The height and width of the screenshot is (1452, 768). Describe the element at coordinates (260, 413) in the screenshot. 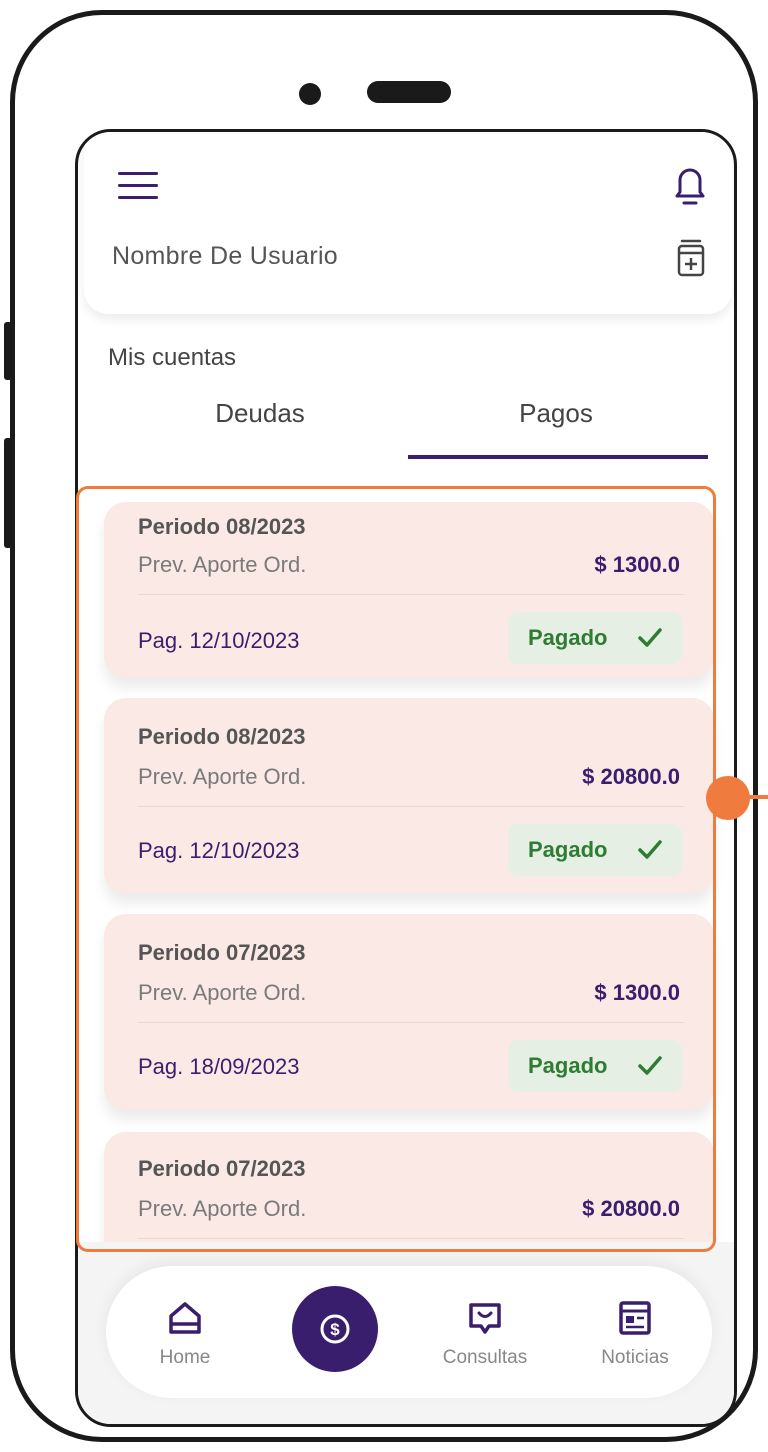

I see `tab-deudas: Deudas` at that location.